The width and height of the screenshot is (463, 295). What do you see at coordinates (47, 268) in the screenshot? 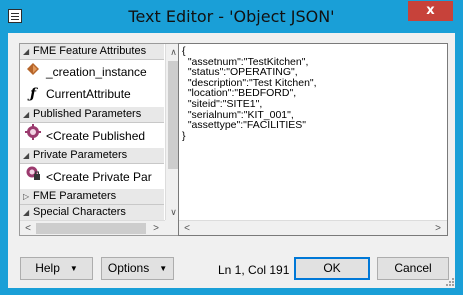
I see `help-label: Help` at bounding box center [47, 268].